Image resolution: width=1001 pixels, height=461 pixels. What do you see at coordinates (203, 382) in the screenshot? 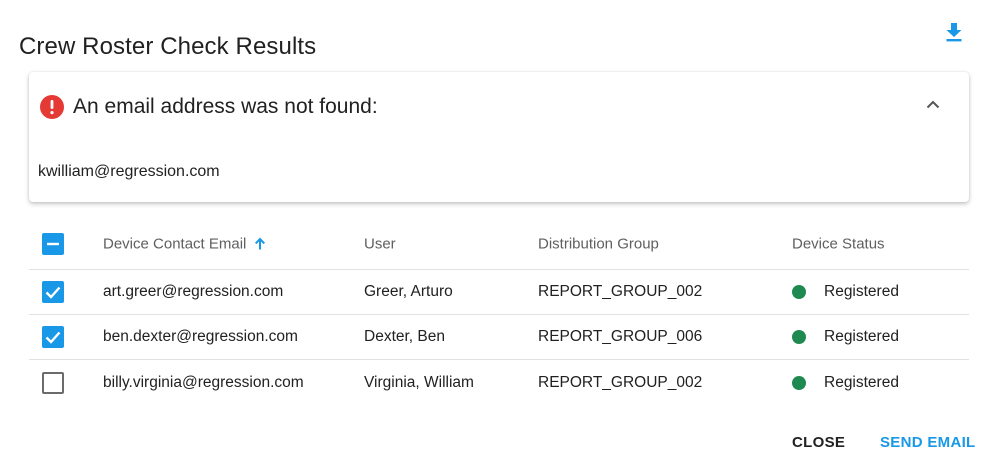
I see `cell-email: billy.virginia@regression.com` at bounding box center [203, 382].